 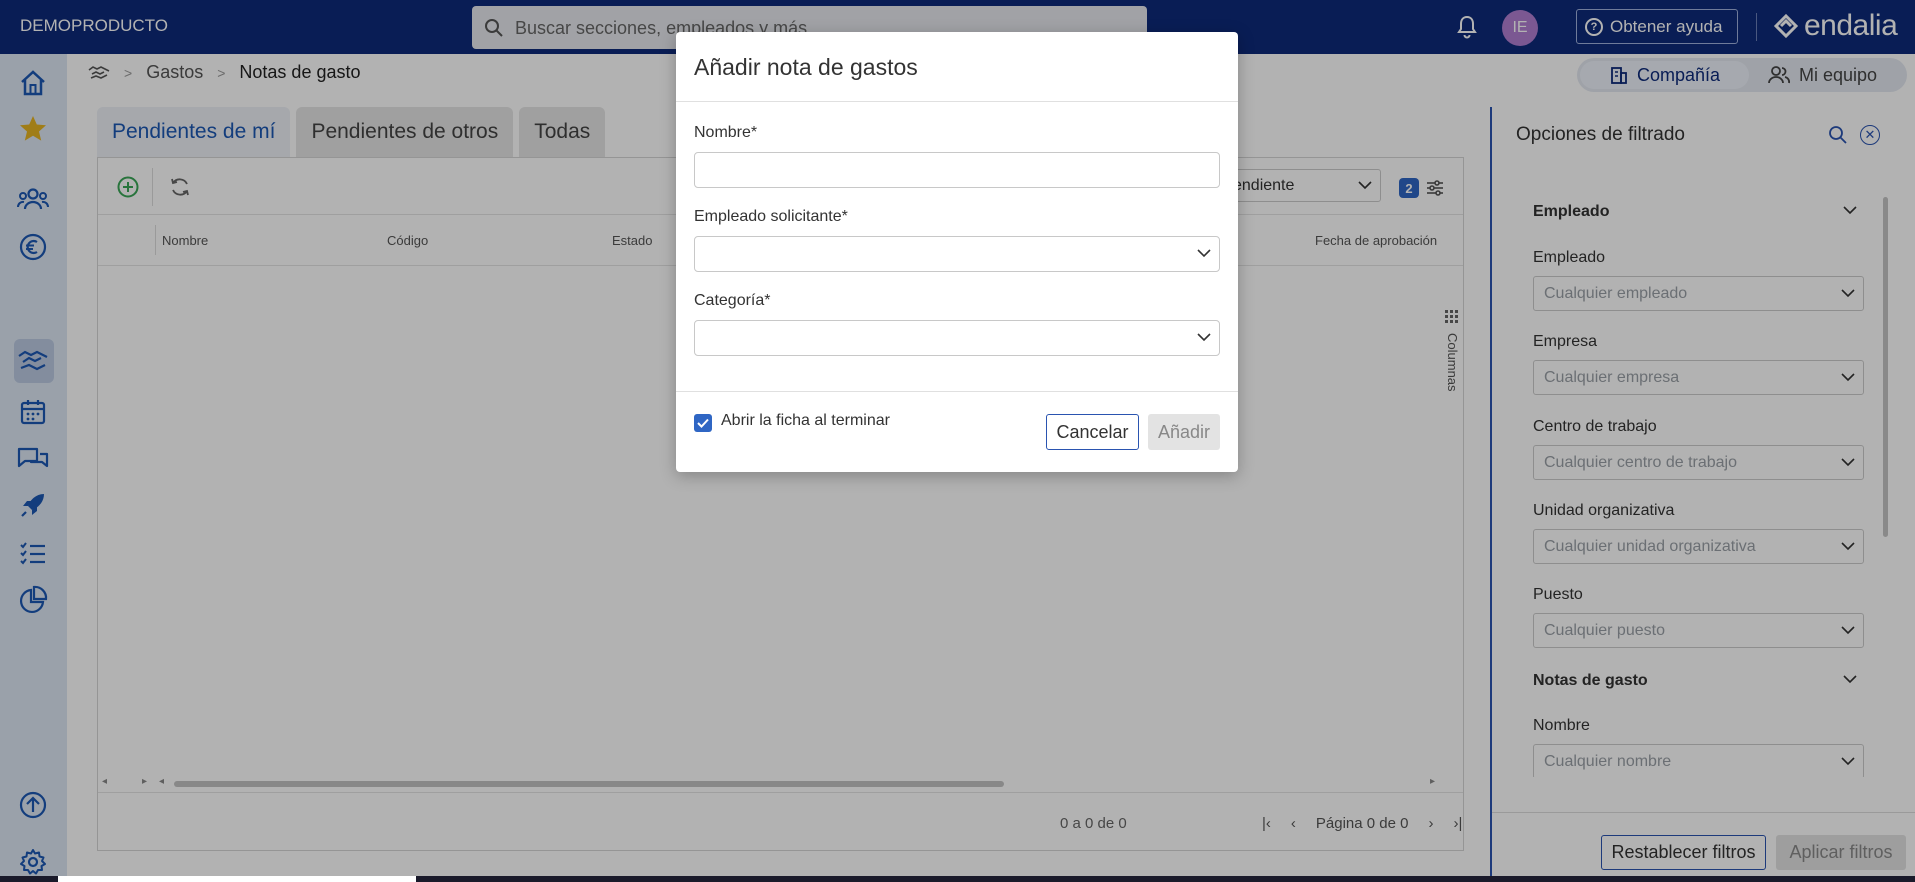 What do you see at coordinates (805, 421) in the screenshot?
I see `open-after-label: Abrir la ficha al terminar` at bounding box center [805, 421].